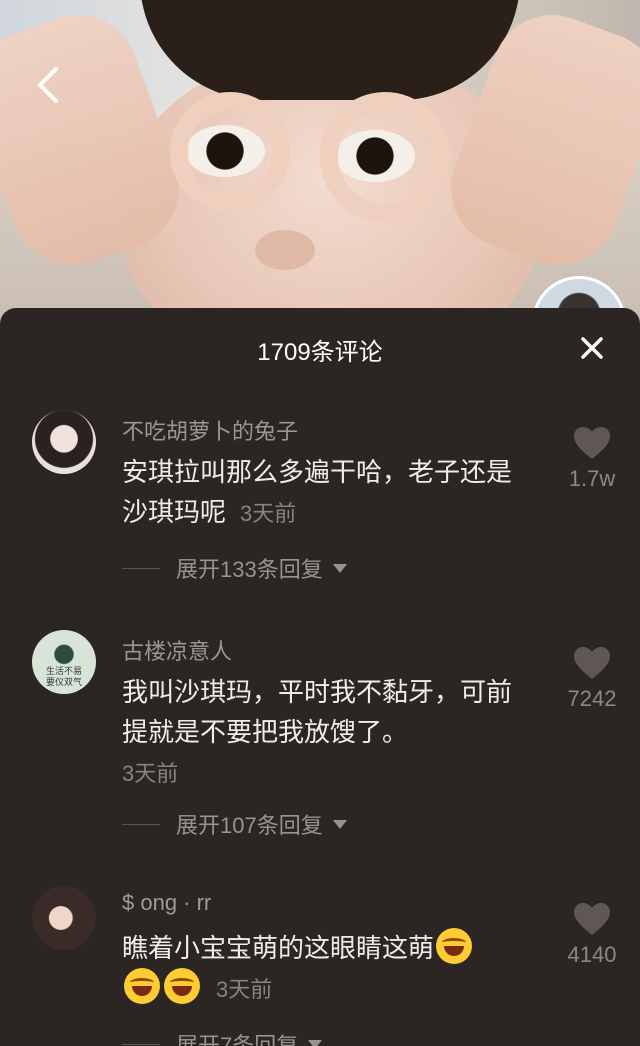 The image size is (640, 1046). I want to click on nose, so click(285, 250).